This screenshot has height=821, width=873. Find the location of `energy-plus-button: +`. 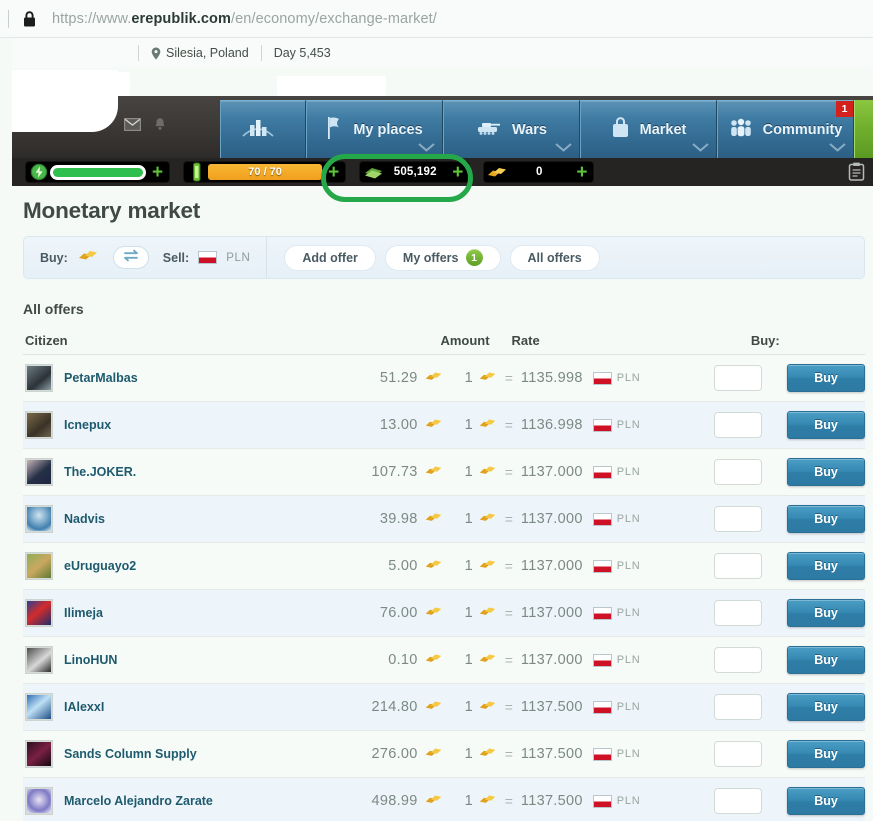

energy-plus-button: + is located at coordinates (157, 172).